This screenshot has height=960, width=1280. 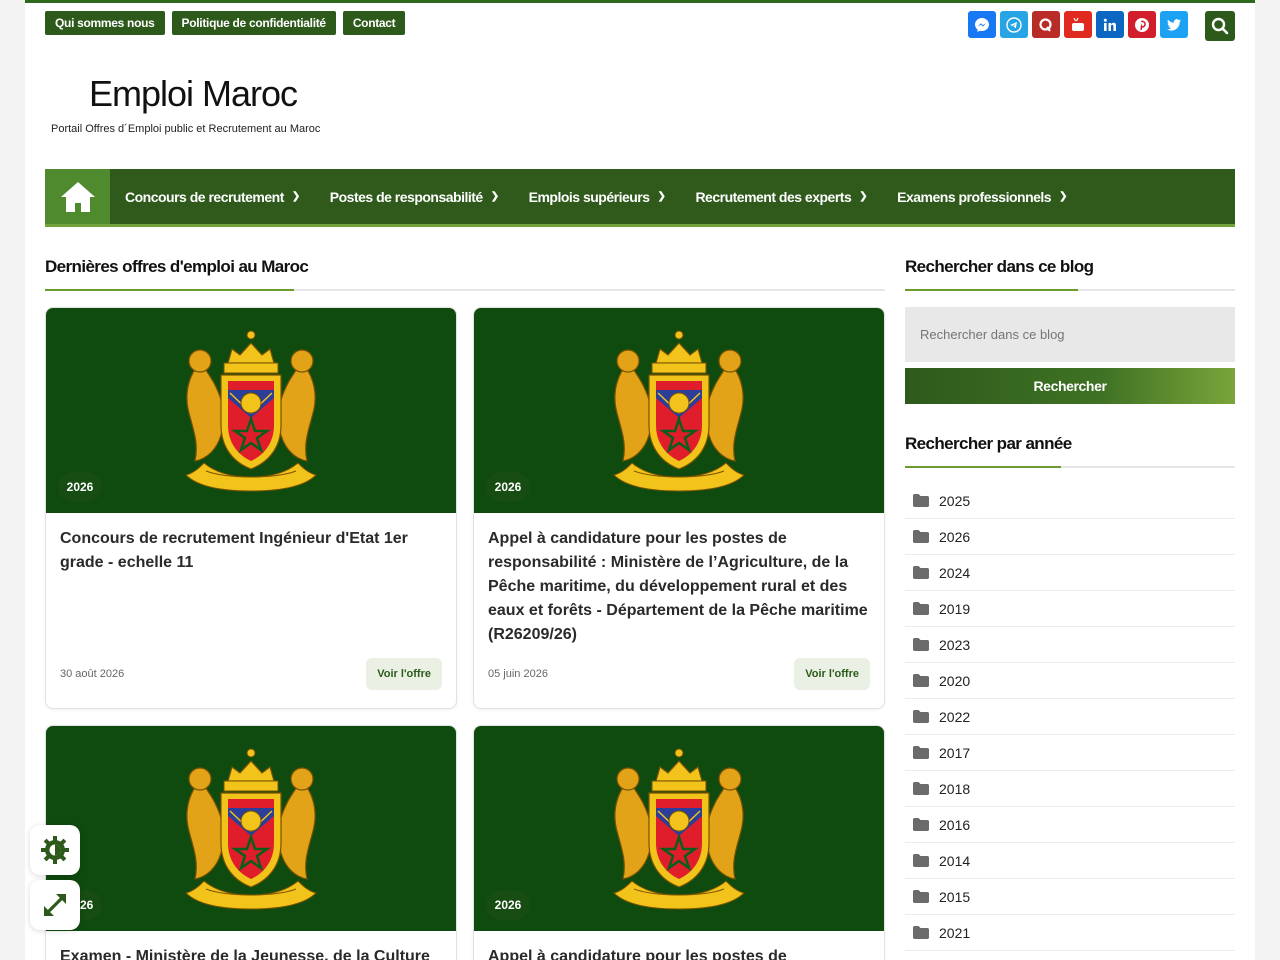 I want to click on fullscreen-button, so click(x=55, y=905).